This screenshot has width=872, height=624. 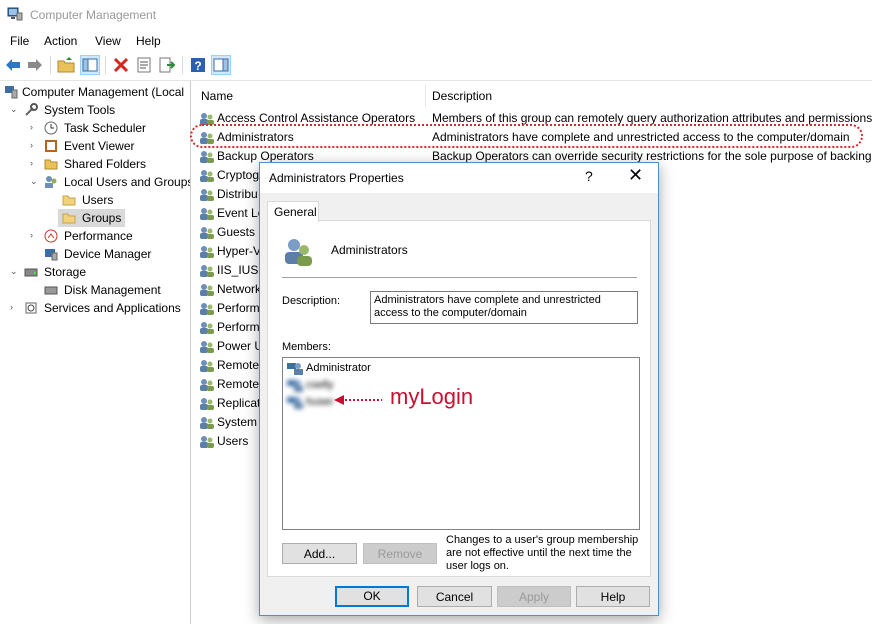 I want to click on users-icon, so click(x=51, y=182).